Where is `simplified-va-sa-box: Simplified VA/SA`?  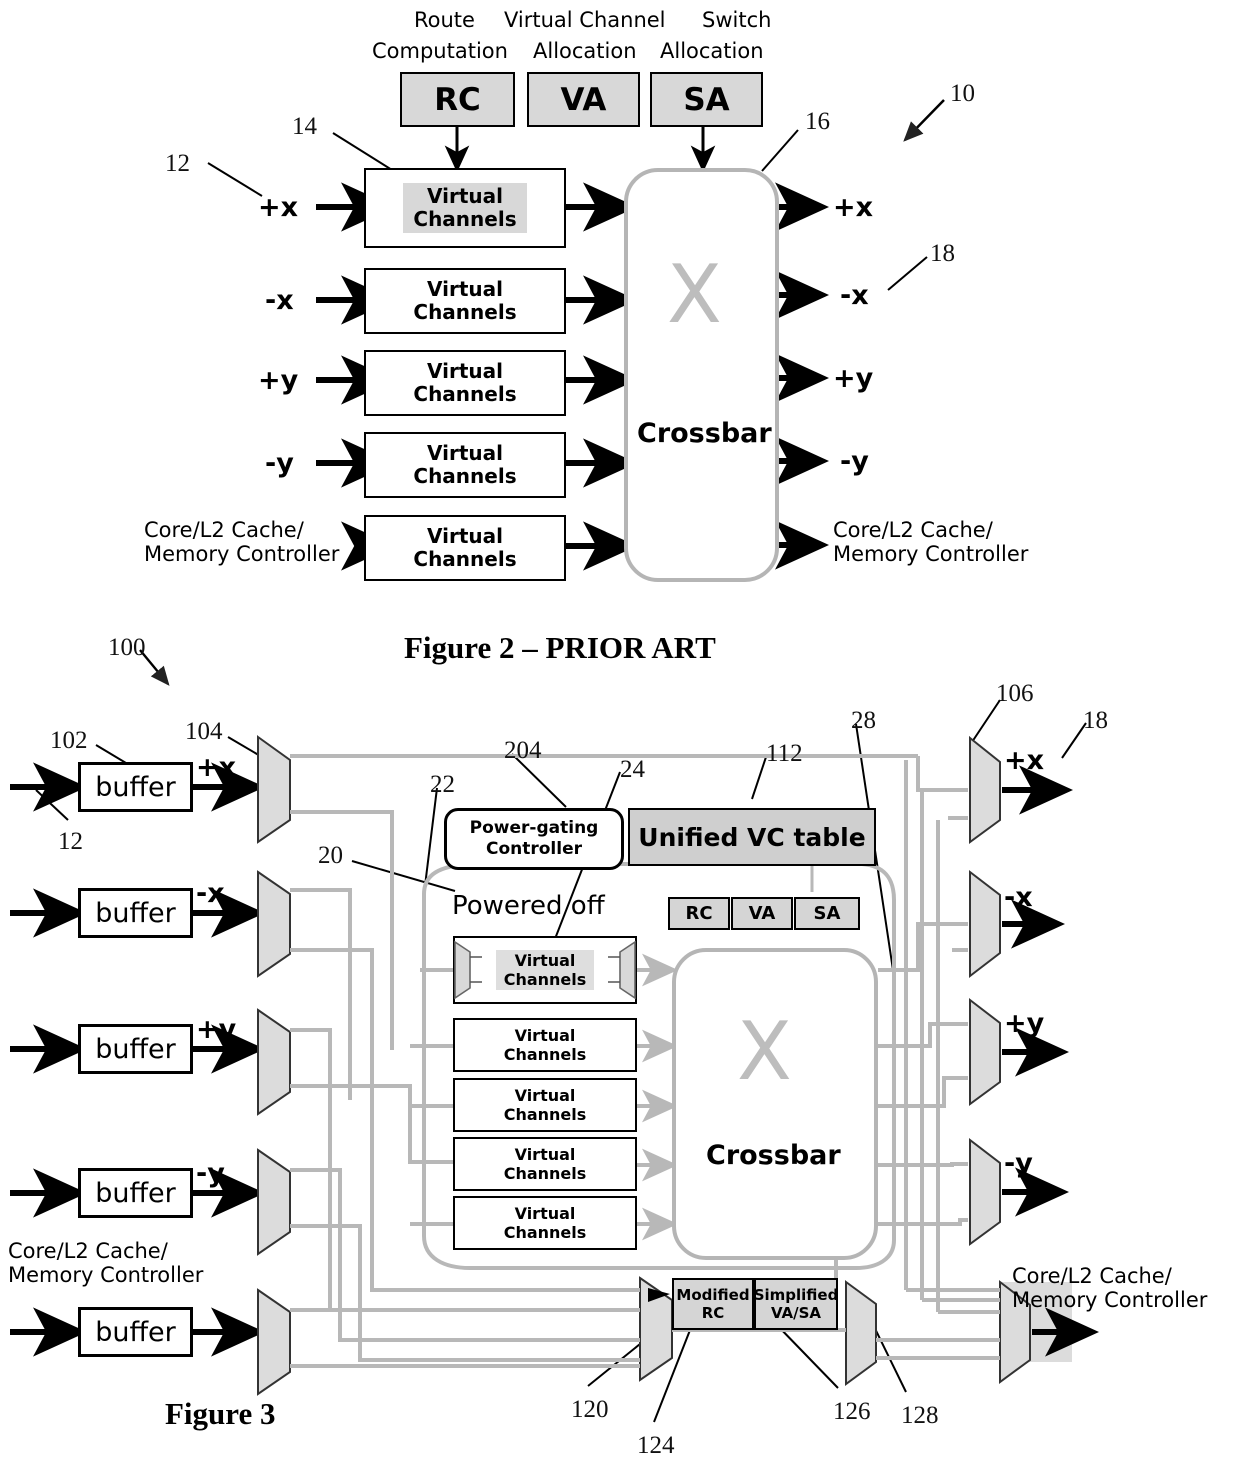
simplified-va-sa-box: Simplified VA/SA is located at coordinates (796, 1304).